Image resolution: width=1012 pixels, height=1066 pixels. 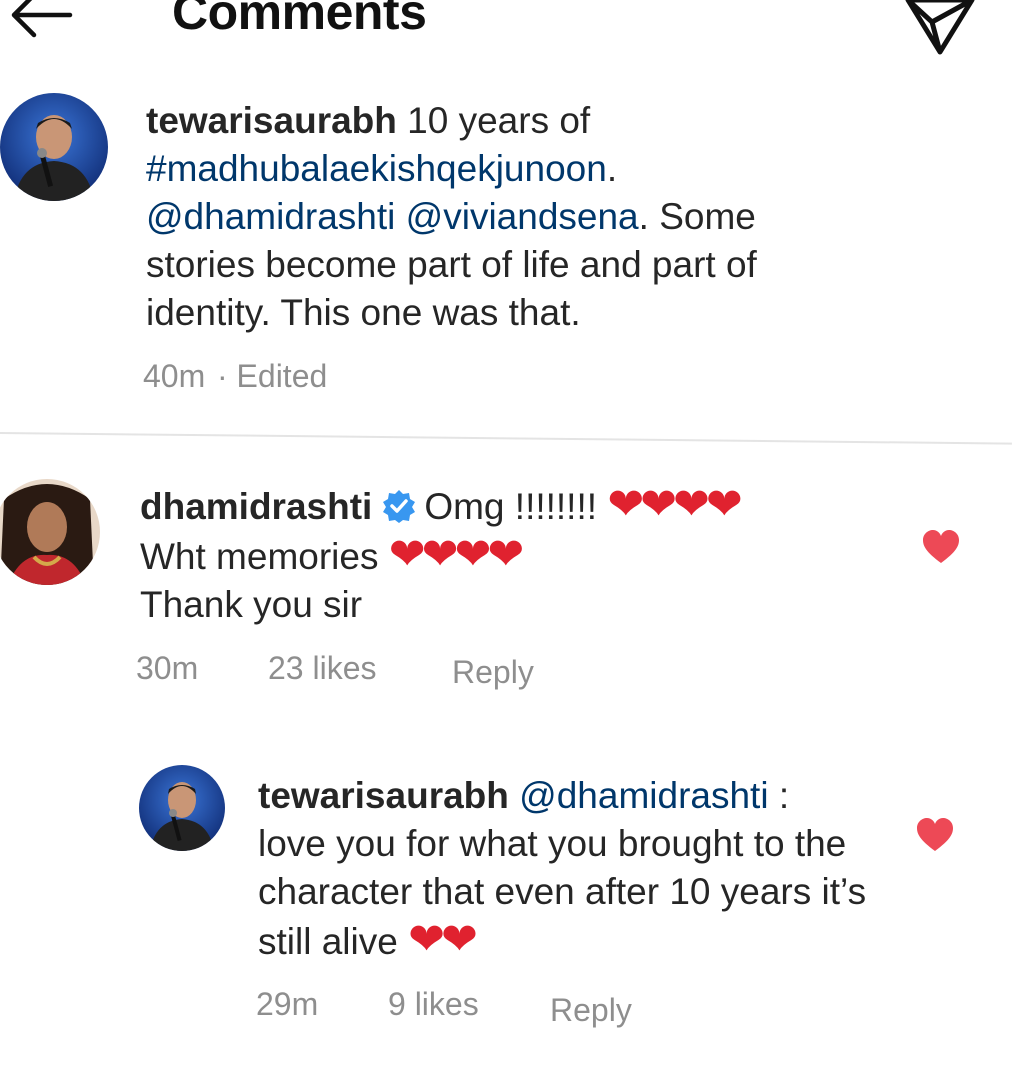 What do you see at coordinates (167, 668) in the screenshot?
I see `timestamp: 30m` at bounding box center [167, 668].